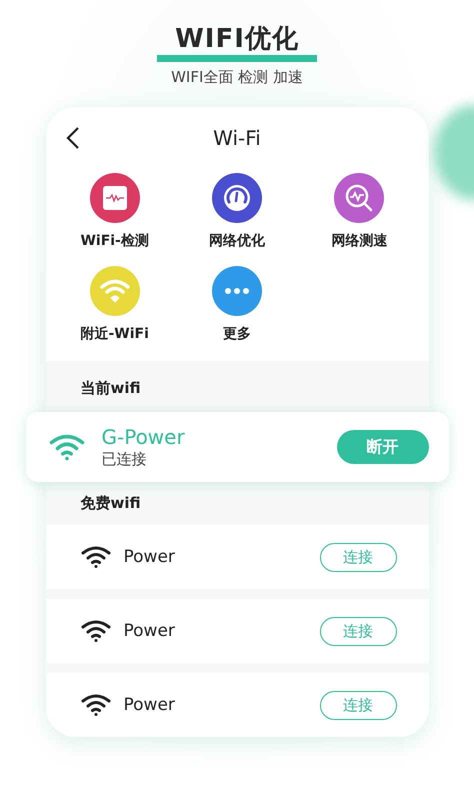  What do you see at coordinates (111, 388) in the screenshot?
I see `section-label: 当前wifi` at bounding box center [111, 388].